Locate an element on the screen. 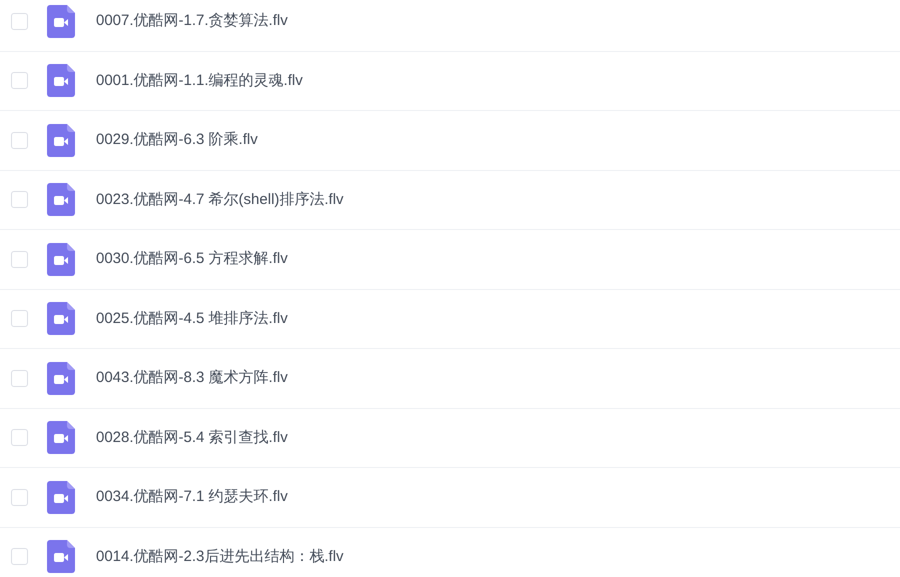  file-name: 0043.优酷网-8.3 魔术方阵.flv is located at coordinates (192, 378).